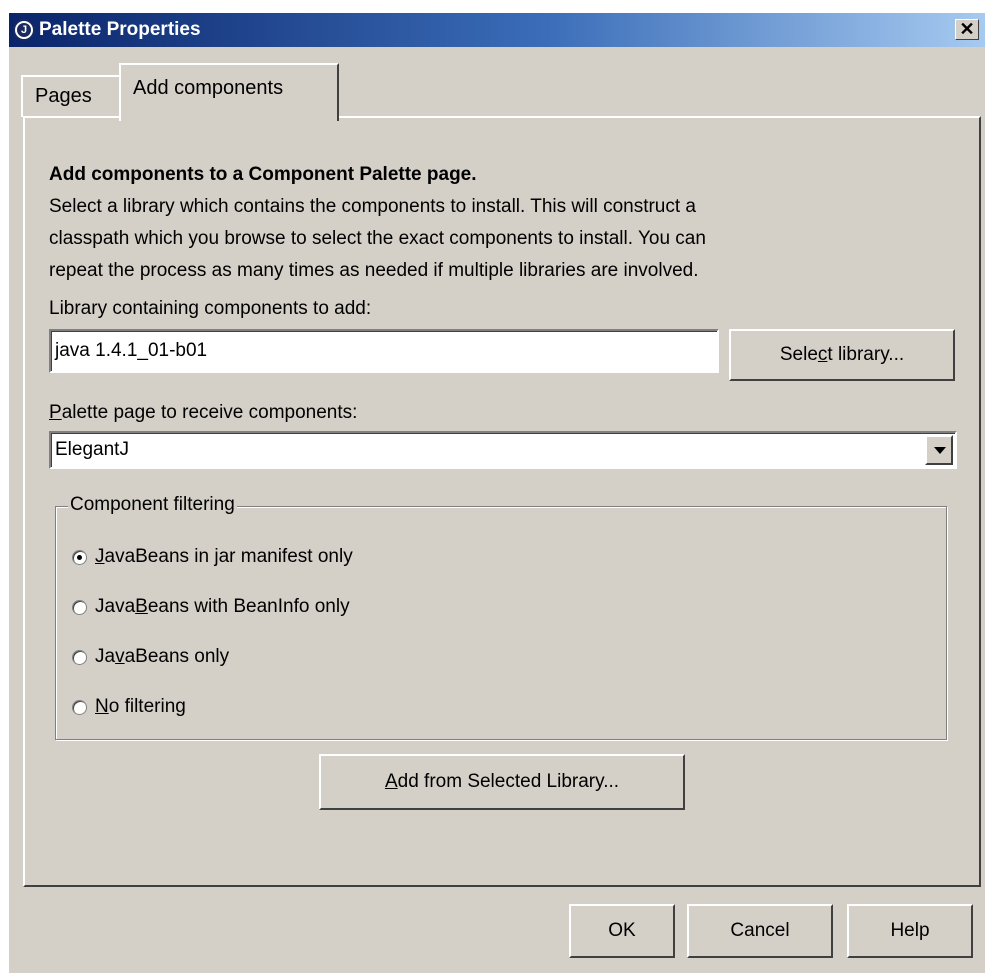  What do you see at coordinates (203, 412) in the screenshot?
I see `palette-page-label: Palette page to receive components:` at bounding box center [203, 412].